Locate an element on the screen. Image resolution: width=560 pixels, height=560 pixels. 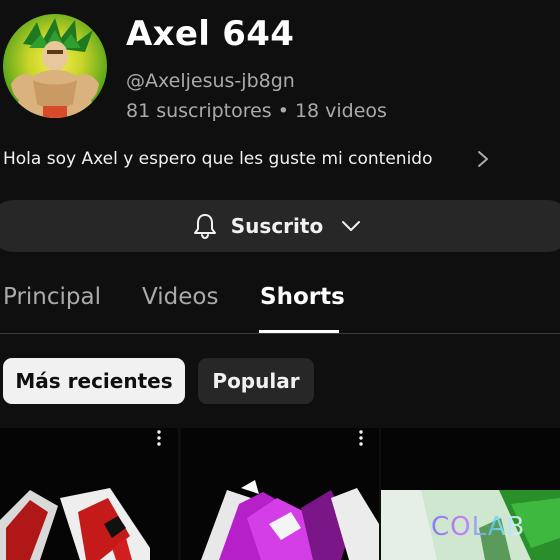
short-thumbnail-2-image is located at coordinates (280, 494).